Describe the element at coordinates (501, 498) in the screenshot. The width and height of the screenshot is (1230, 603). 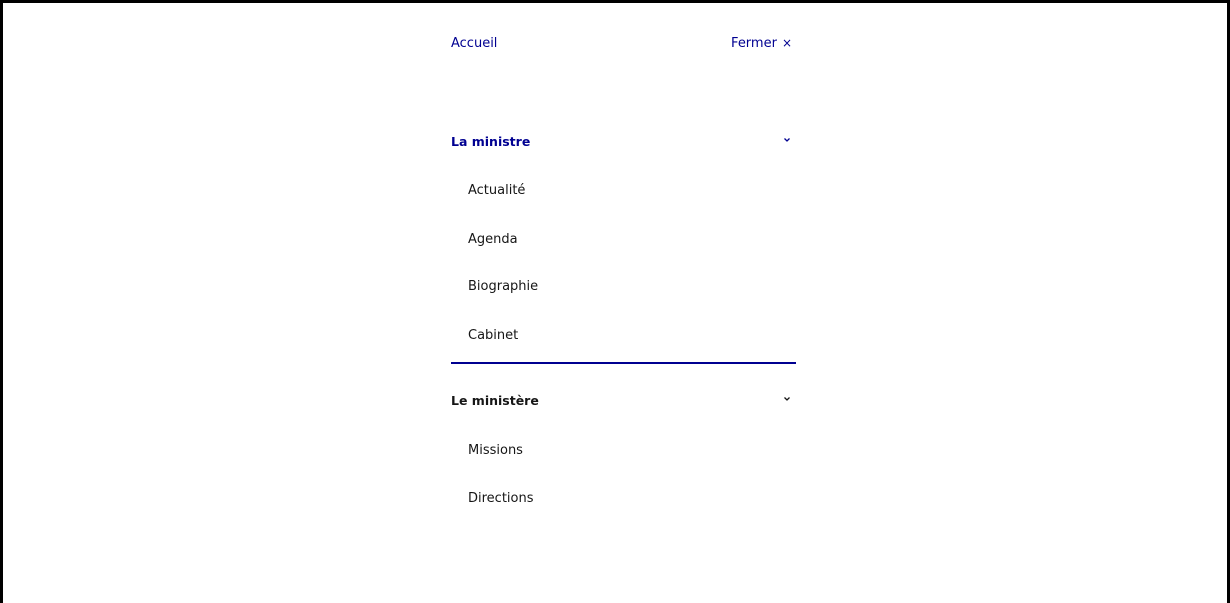
I see `menu-item-directions: Directions` at that location.